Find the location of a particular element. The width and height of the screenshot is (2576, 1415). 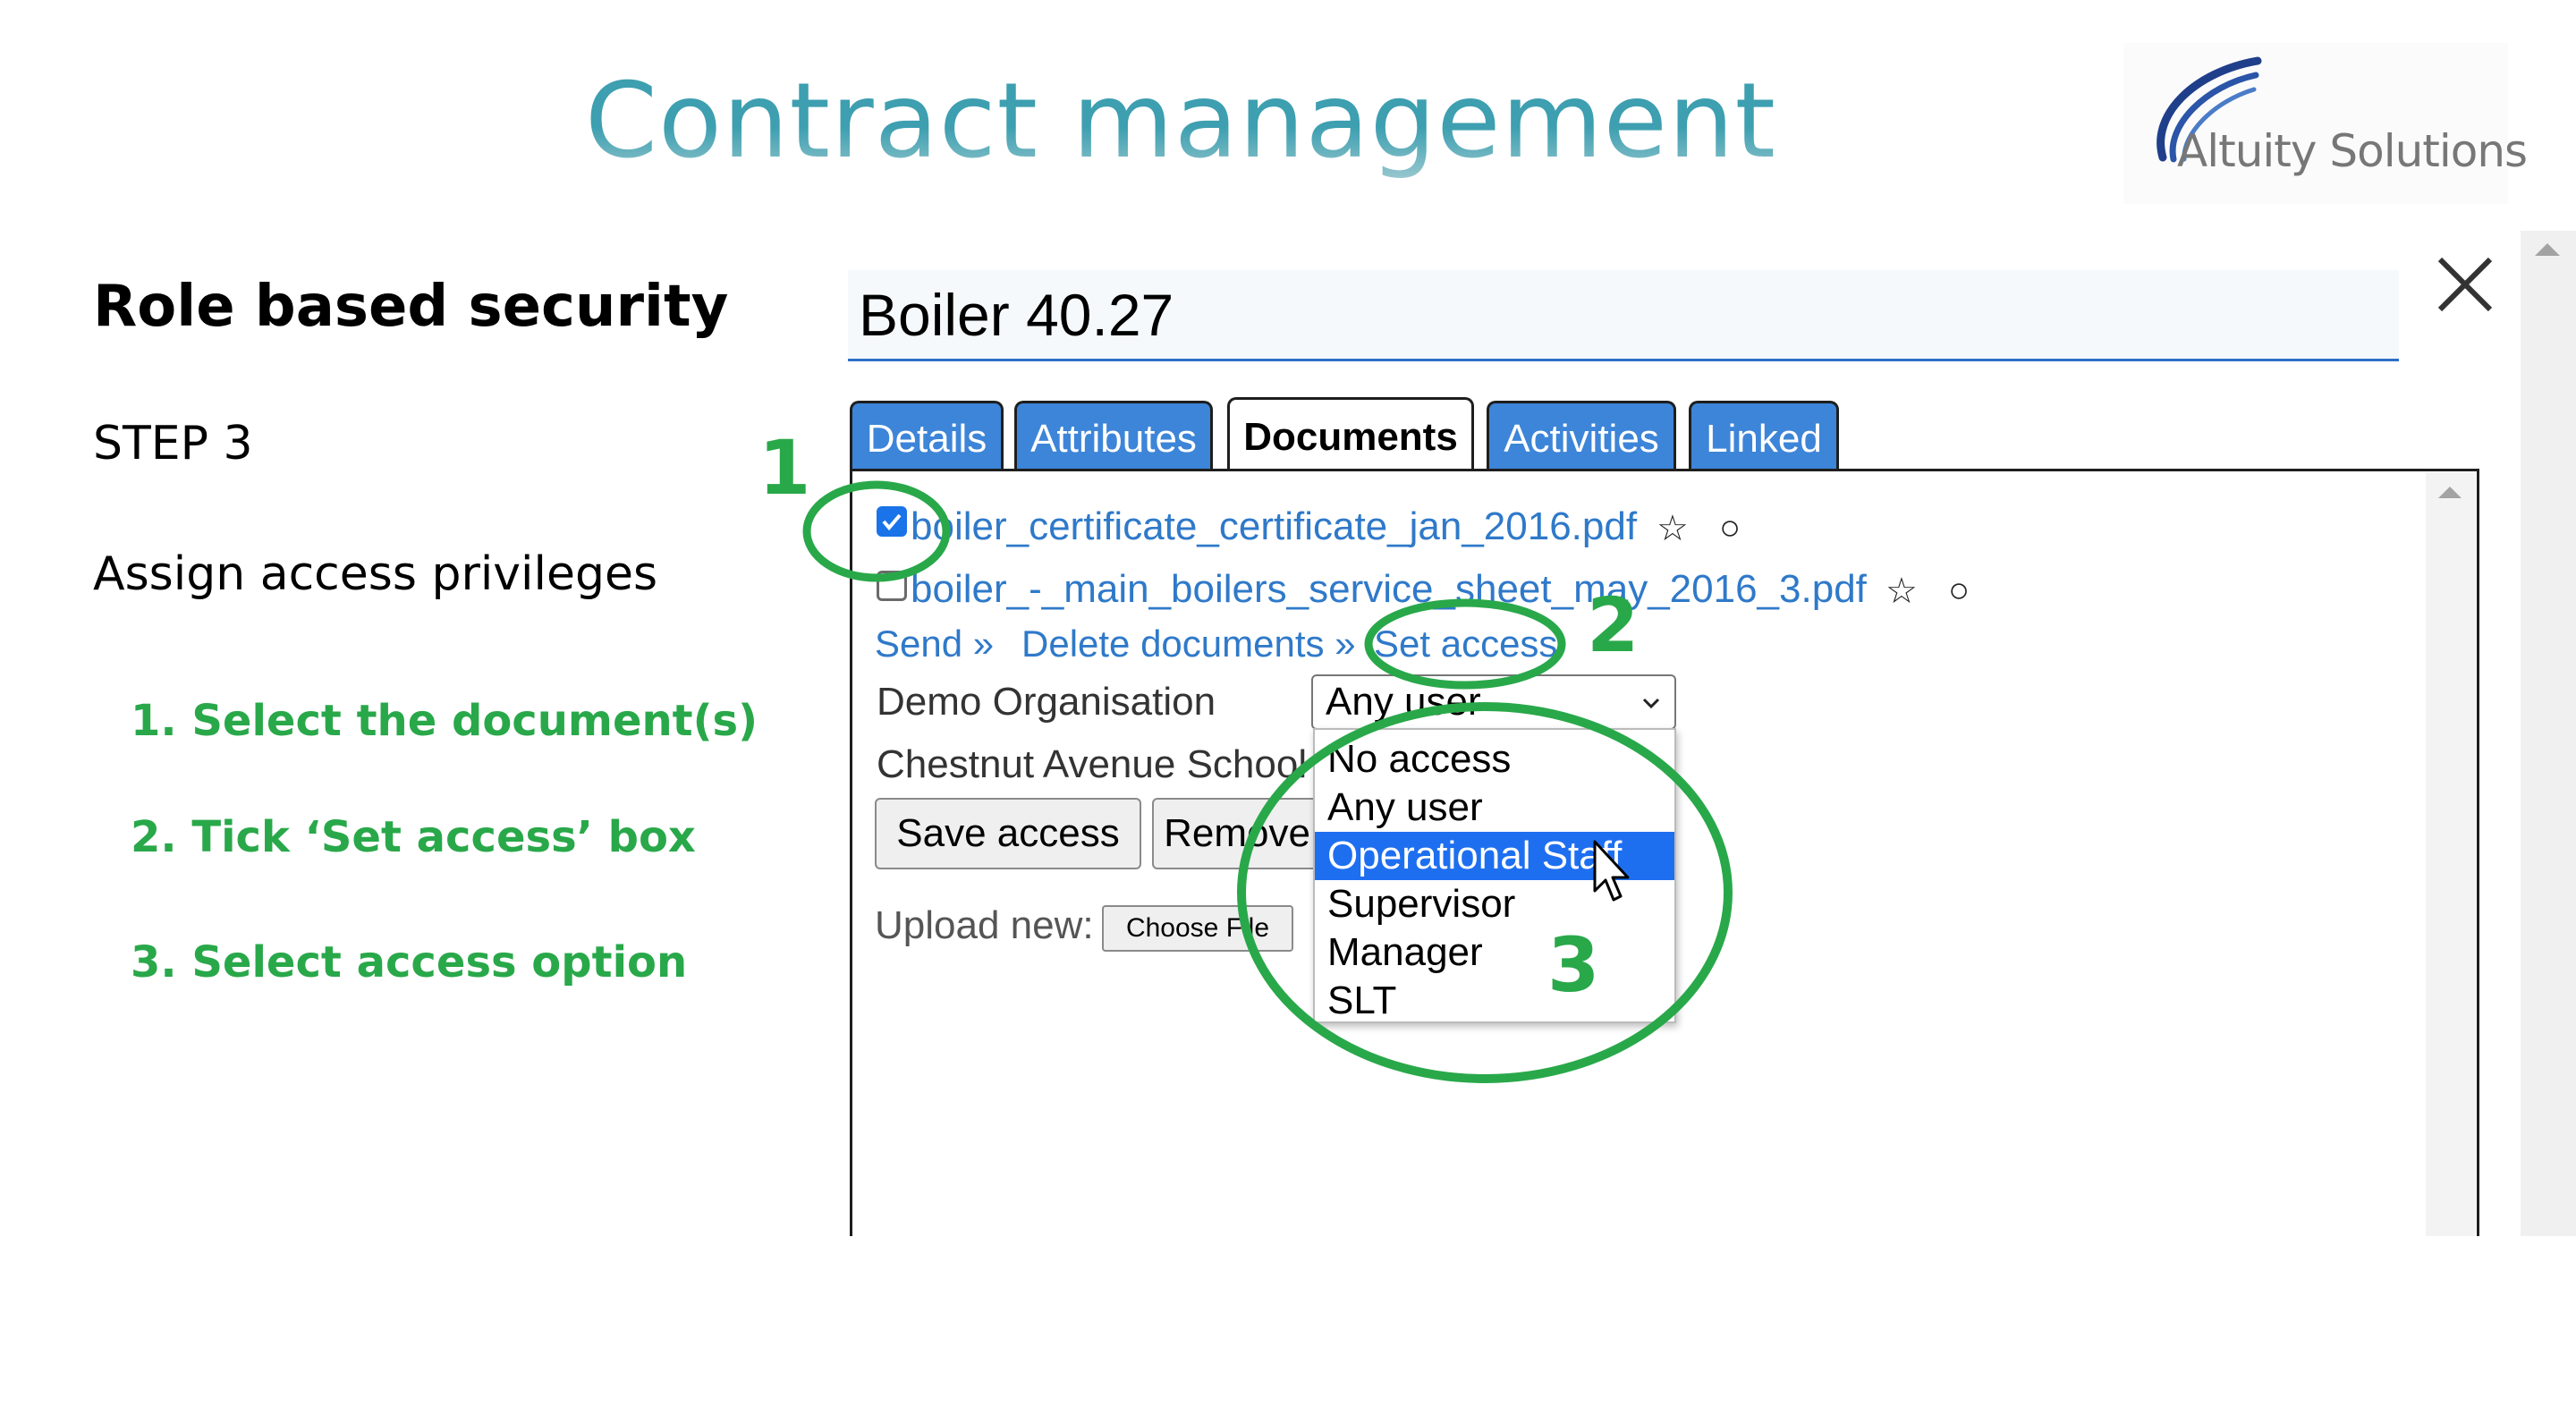

dropdown-option-no-access: No access is located at coordinates (1494, 760).